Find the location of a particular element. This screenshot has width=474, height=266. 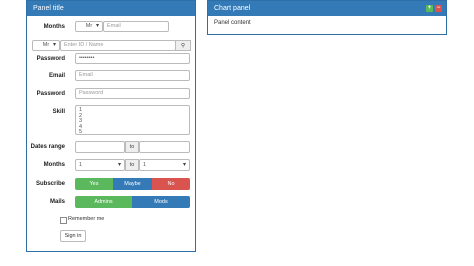

password-value: •••••••• is located at coordinates (87, 58).